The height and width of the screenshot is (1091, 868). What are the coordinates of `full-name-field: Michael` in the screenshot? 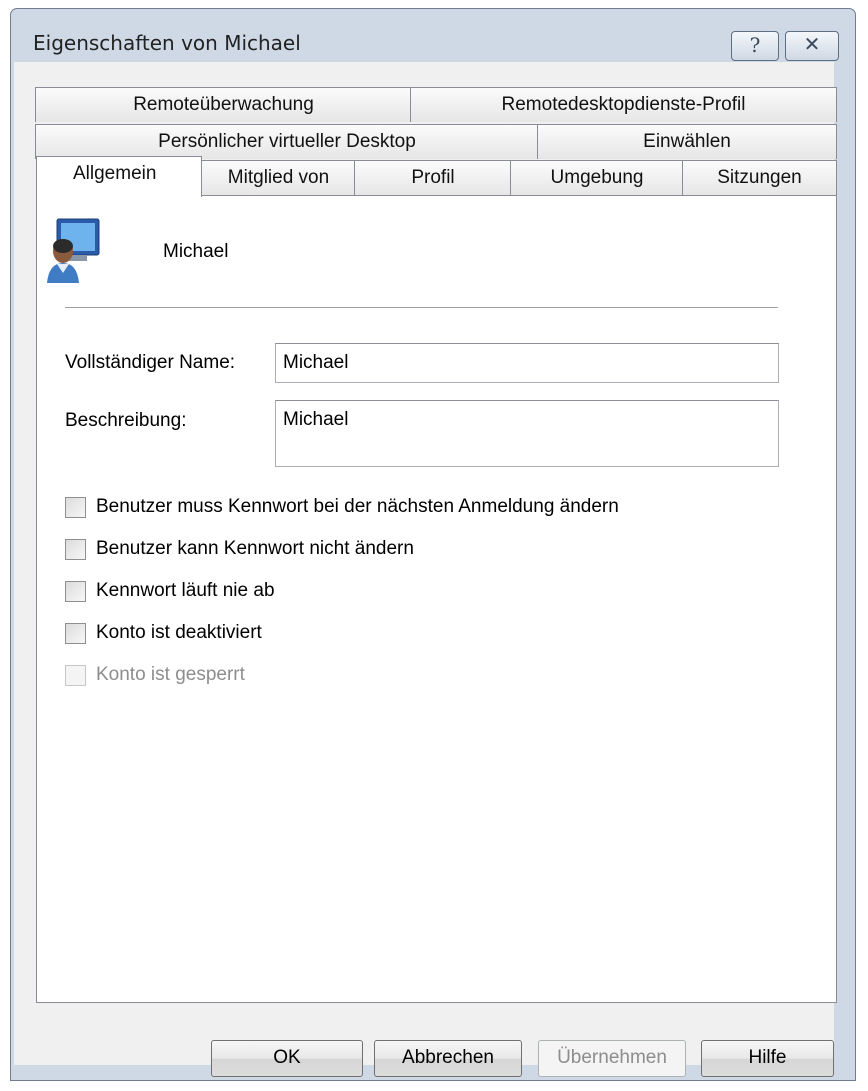 It's located at (527, 363).